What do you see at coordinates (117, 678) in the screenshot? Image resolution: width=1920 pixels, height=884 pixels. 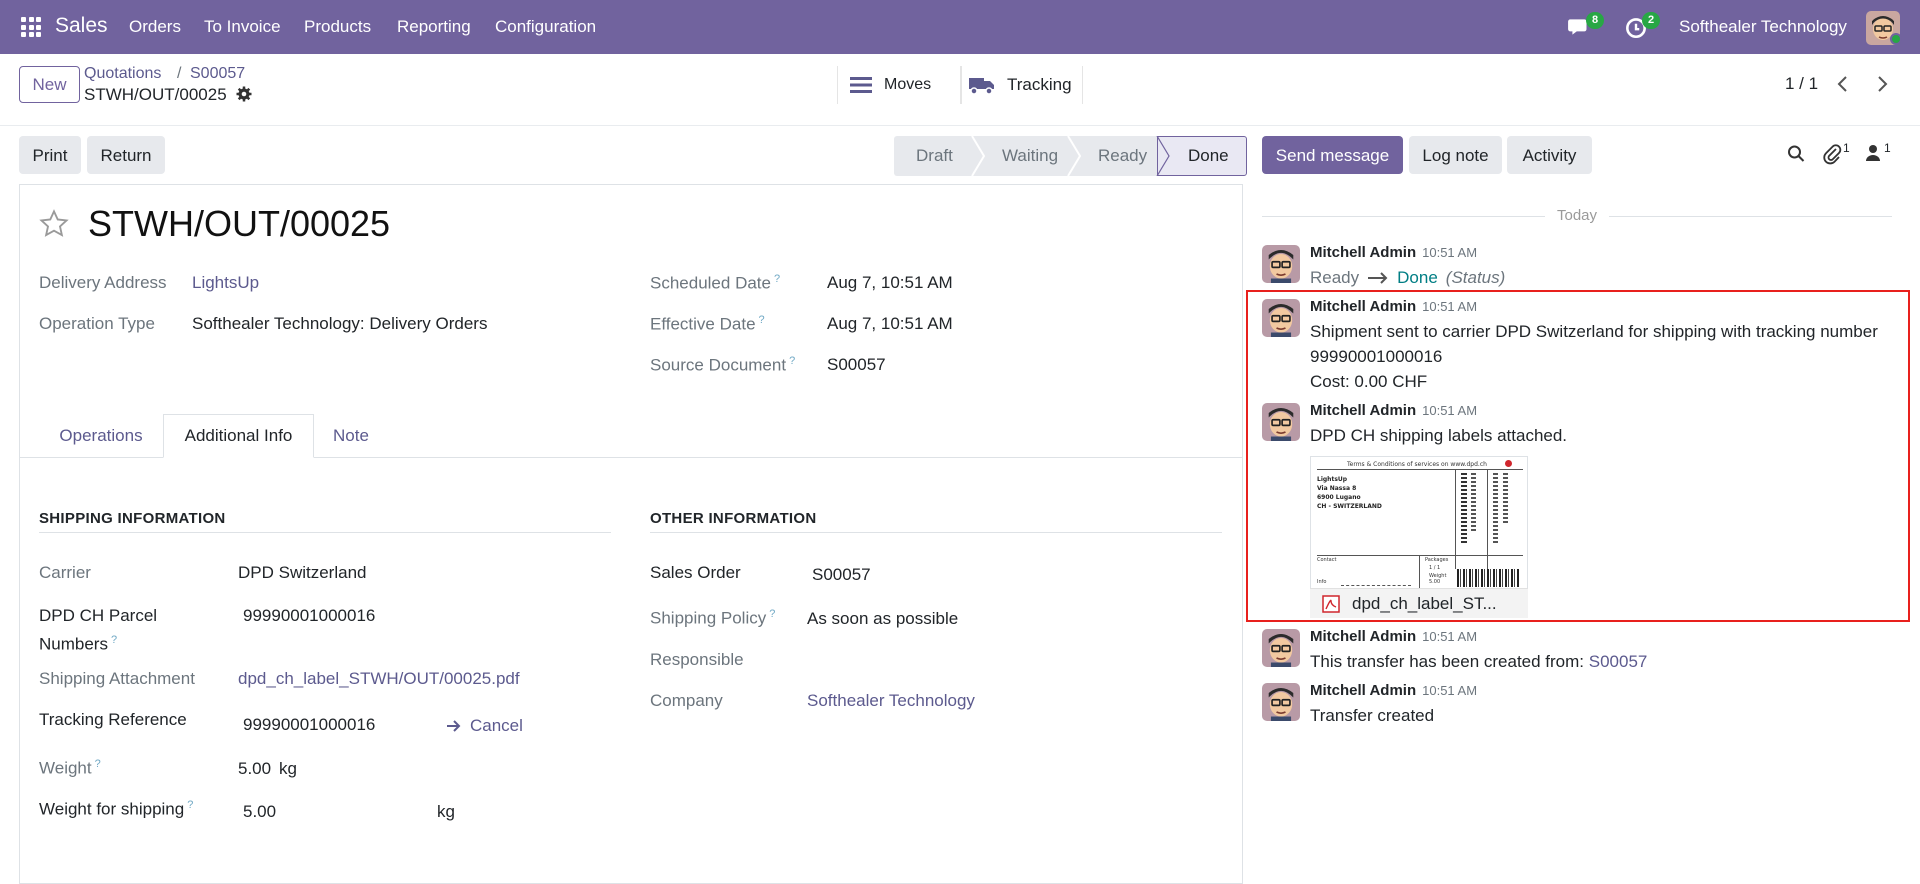 I see `shipping-attachment-label: Shipping Attachment` at bounding box center [117, 678].